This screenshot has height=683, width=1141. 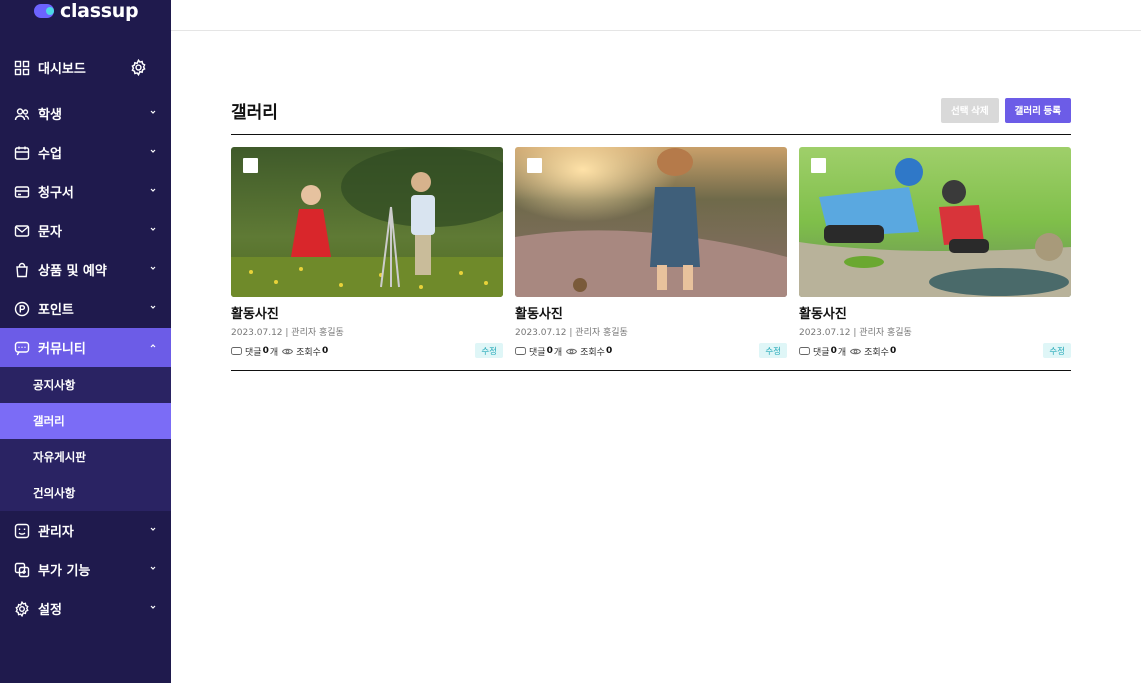 I want to click on photo-child-walking, so click(x=651, y=222).